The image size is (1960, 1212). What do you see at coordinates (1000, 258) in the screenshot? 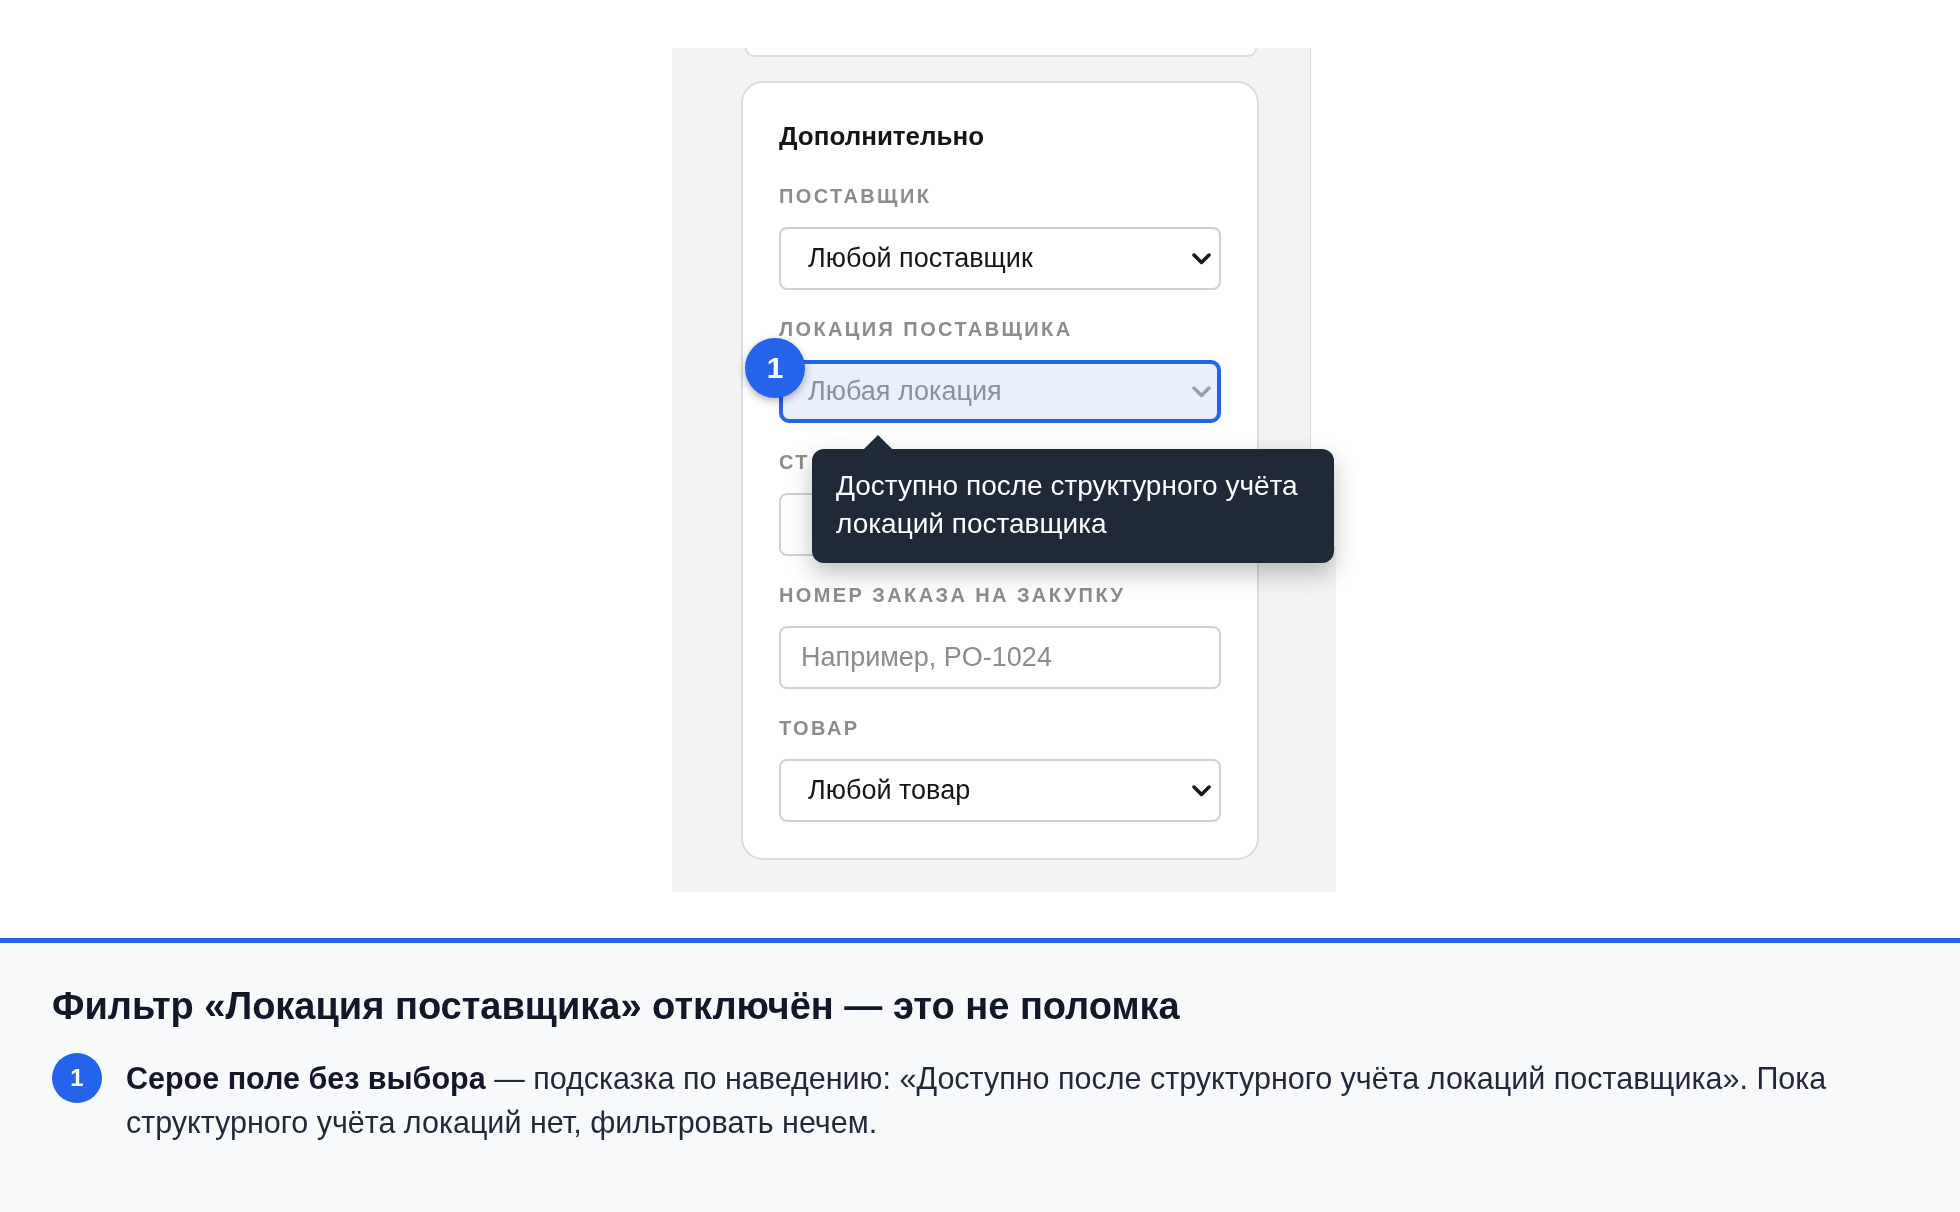
I see `dropdown-field: Любой поставщик` at bounding box center [1000, 258].